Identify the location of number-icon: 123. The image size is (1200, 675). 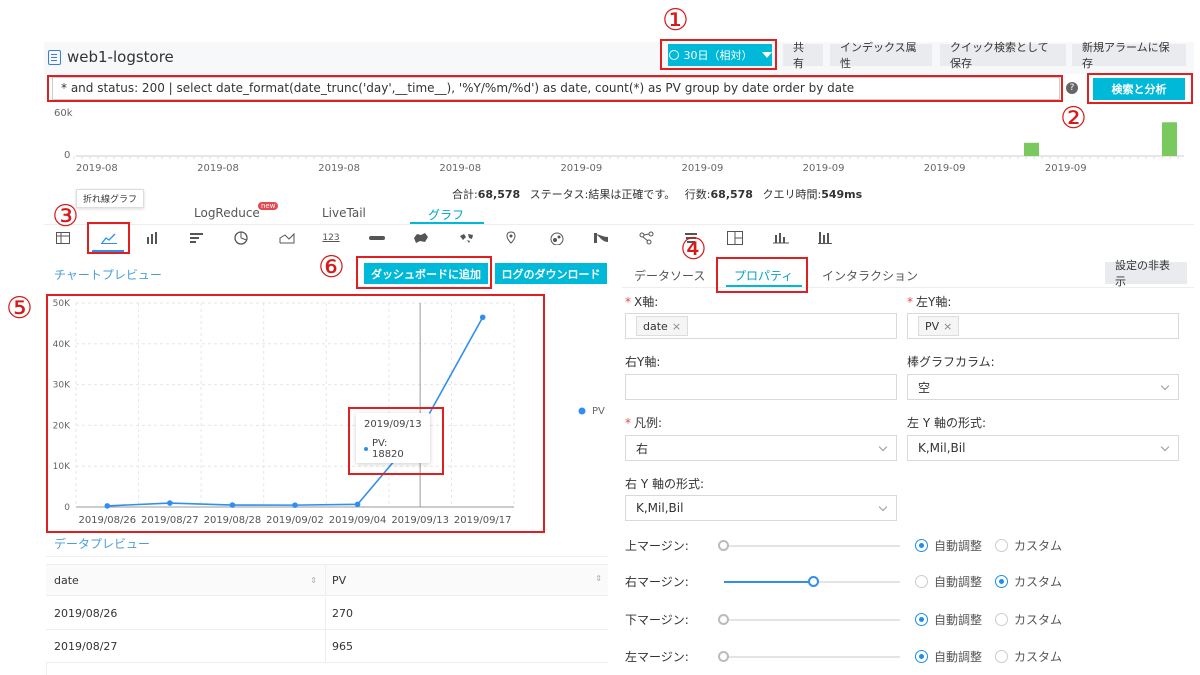
(331, 238).